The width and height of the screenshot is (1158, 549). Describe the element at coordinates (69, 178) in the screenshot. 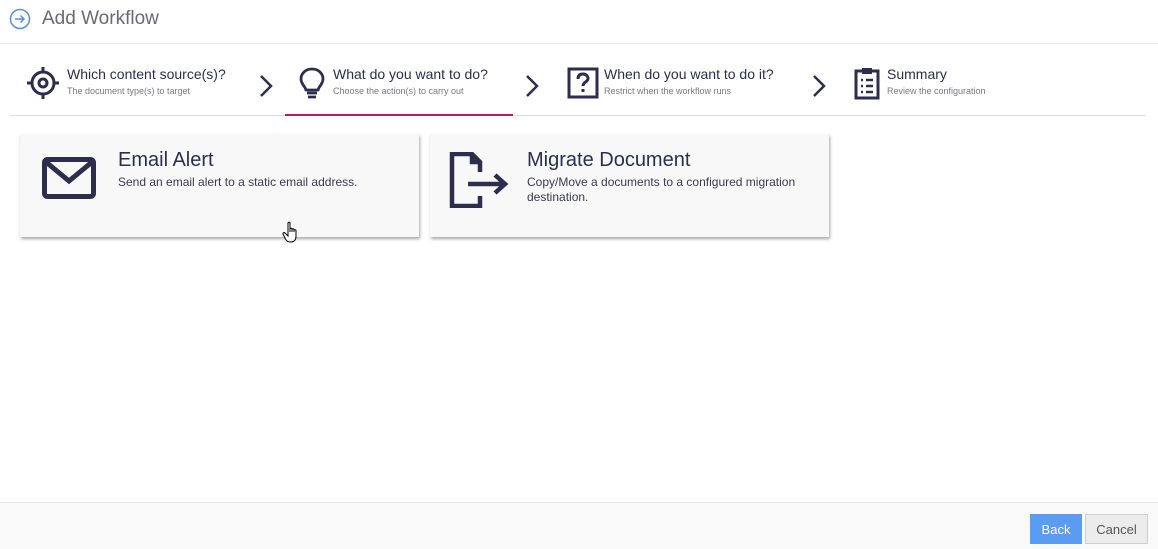

I see `envelope-icon` at that location.